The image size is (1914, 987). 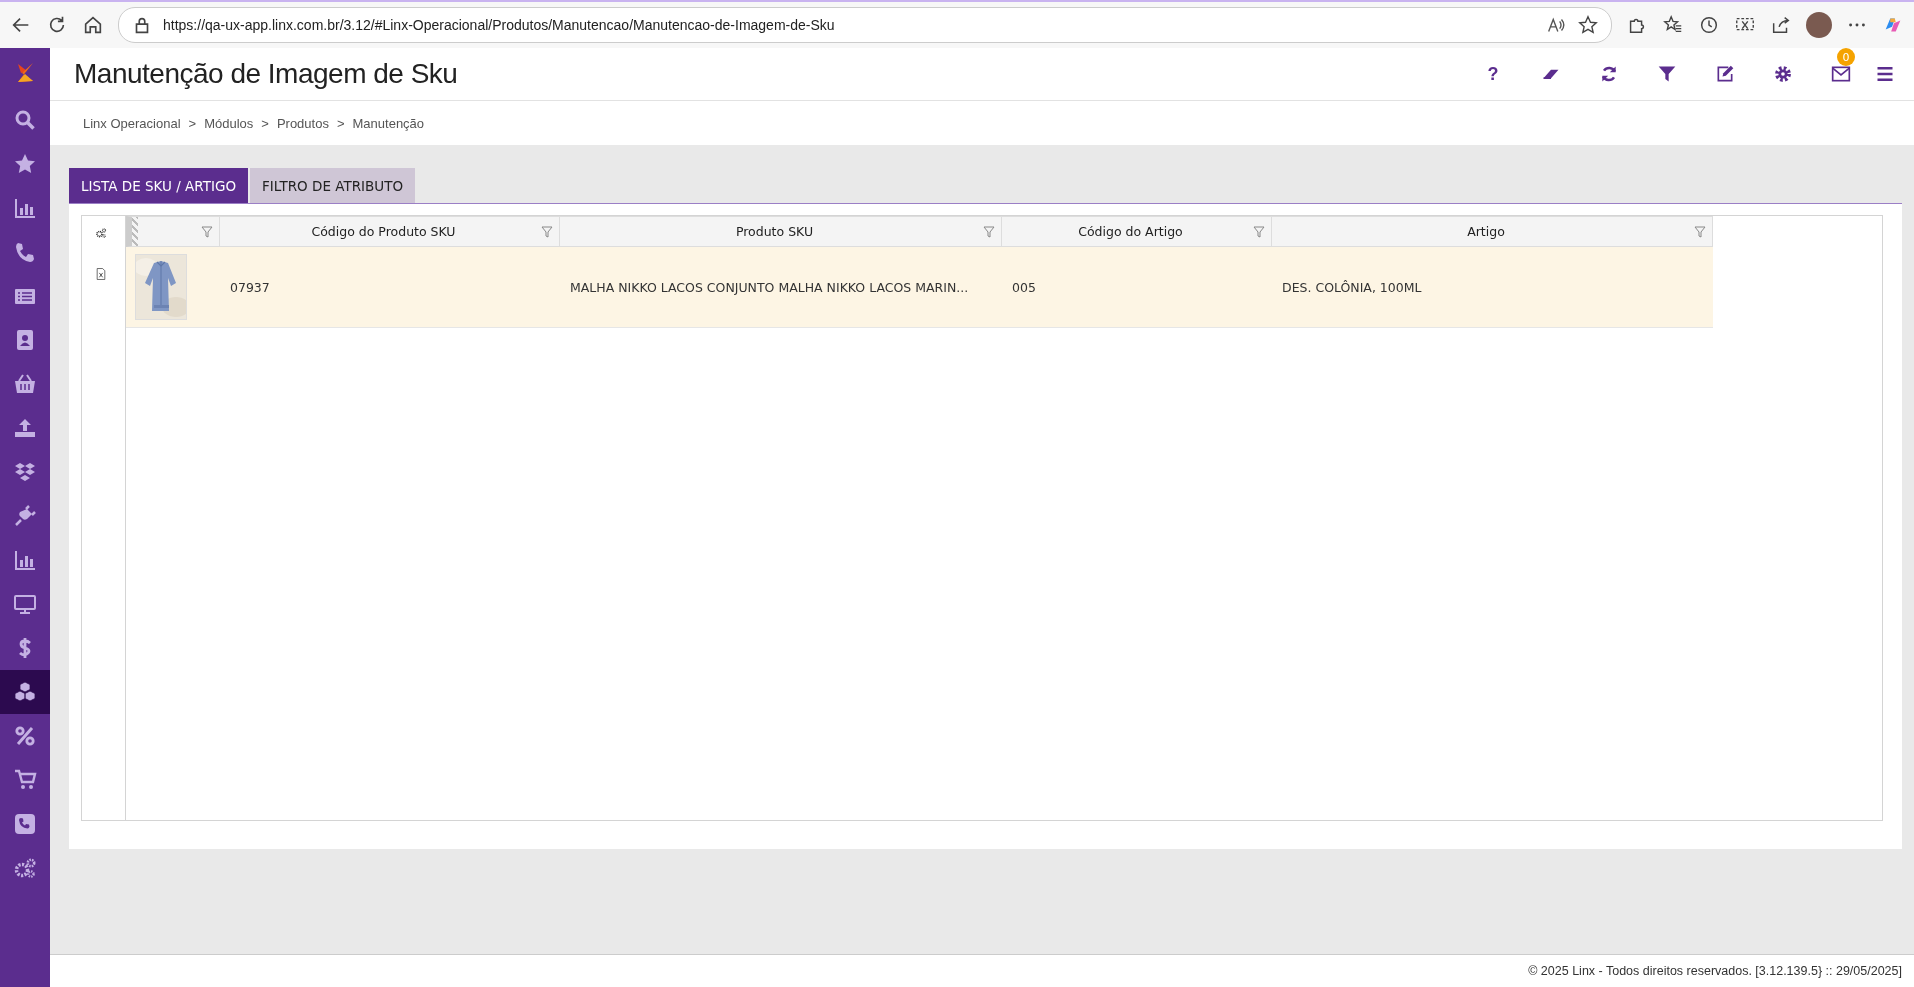 I want to click on url-text: https://qa-ux-app.linx.com.br/3.12/#Linx-Operacional/Produtos/Manutencao/Manutencao-de-Imagem-de-Sku, so click(x=499, y=25).